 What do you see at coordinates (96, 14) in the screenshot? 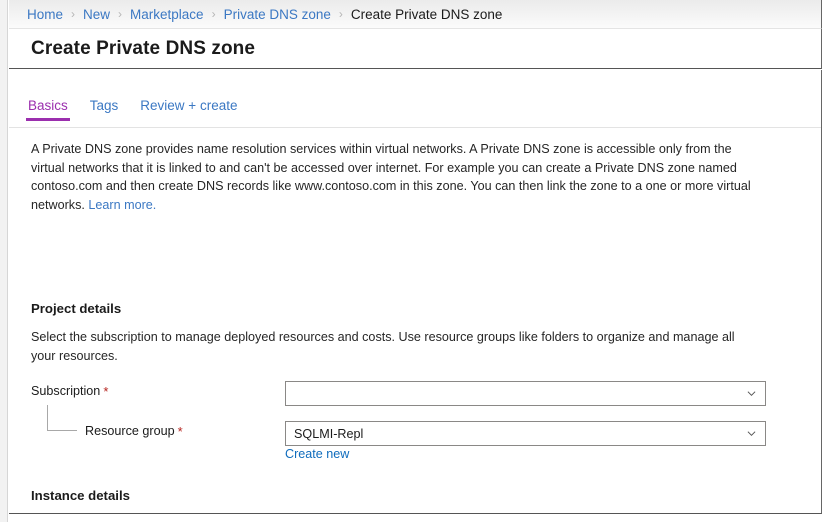
I see `breadcrumb-item-new: New` at bounding box center [96, 14].